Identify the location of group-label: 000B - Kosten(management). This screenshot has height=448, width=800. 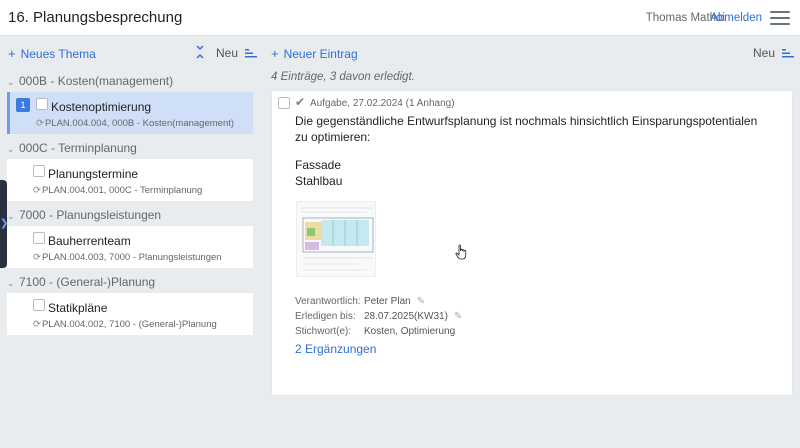
(96, 81).